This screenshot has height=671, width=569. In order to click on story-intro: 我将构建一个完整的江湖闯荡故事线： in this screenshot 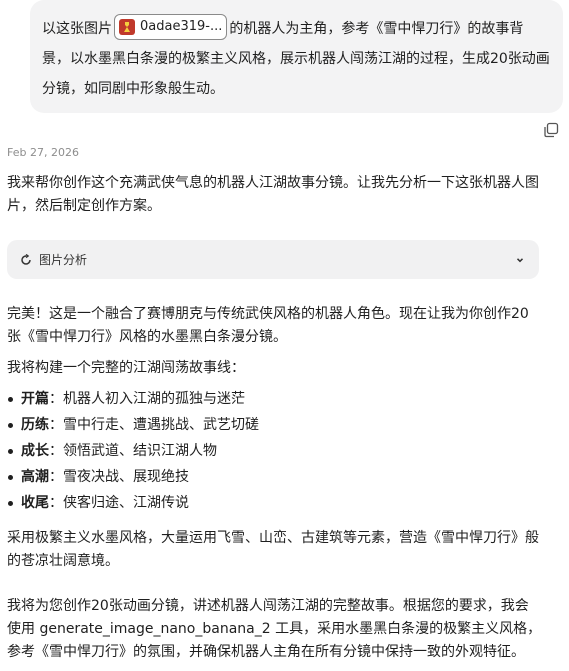, I will do `click(126, 368)`.